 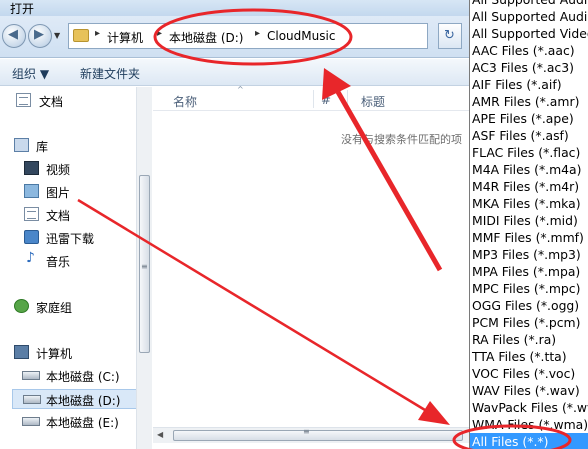 What do you see at coordinates (83, 377) in the screenshot?
I see `sidebar-item-label: 本地磁盘 (C:)` at bounding box center [83, 377].